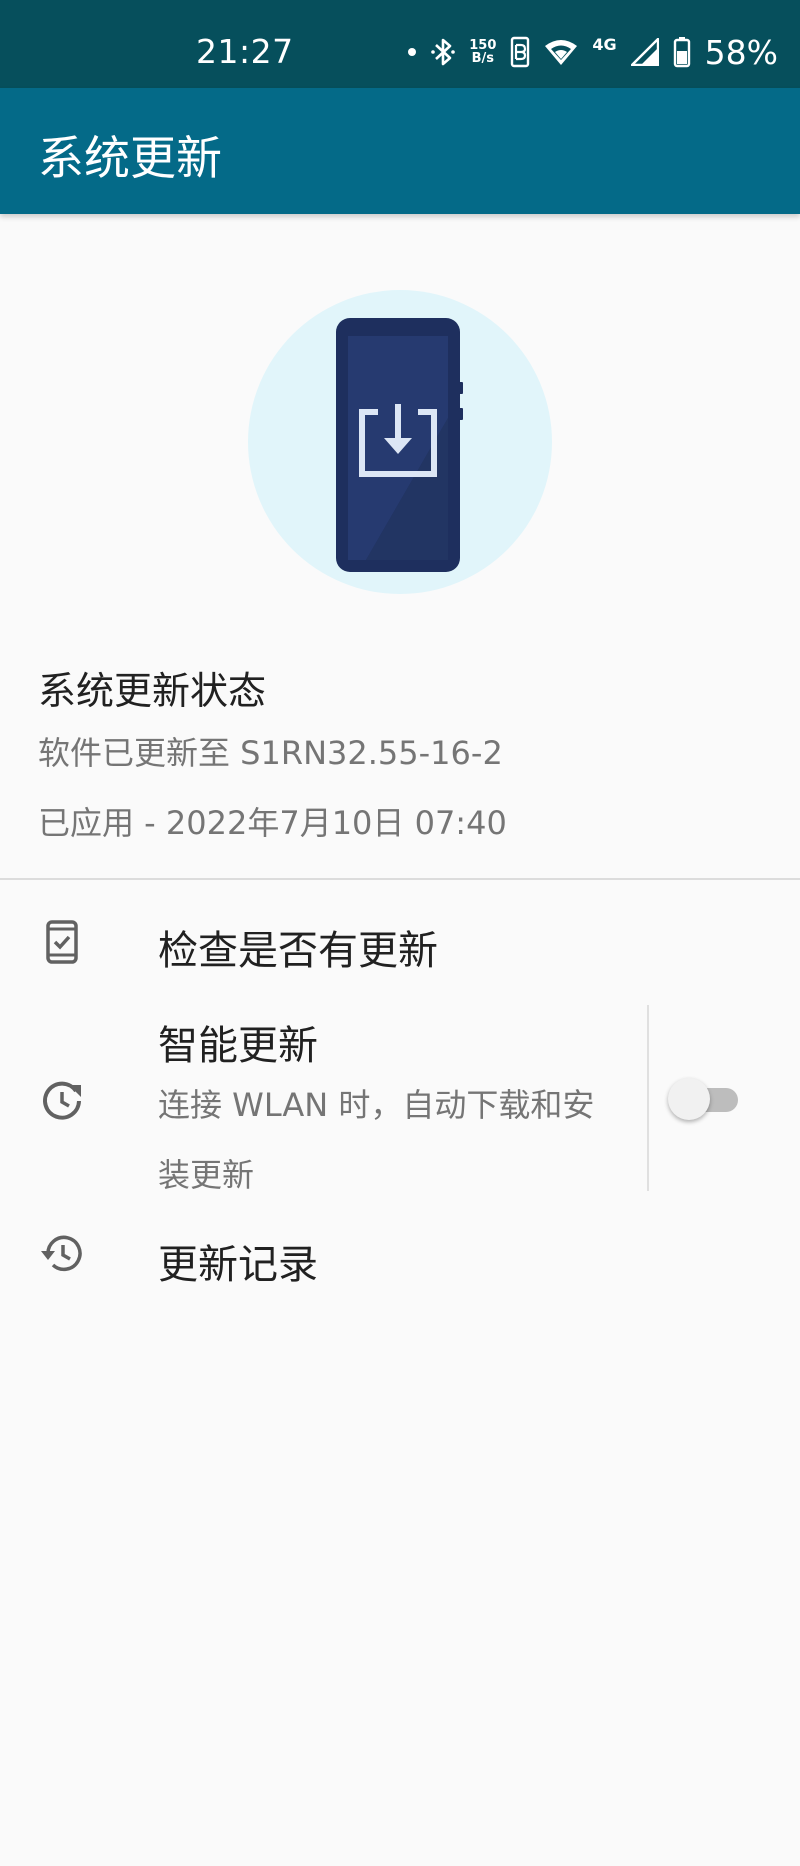  I want to click on battery-icon, so click(681, 52).